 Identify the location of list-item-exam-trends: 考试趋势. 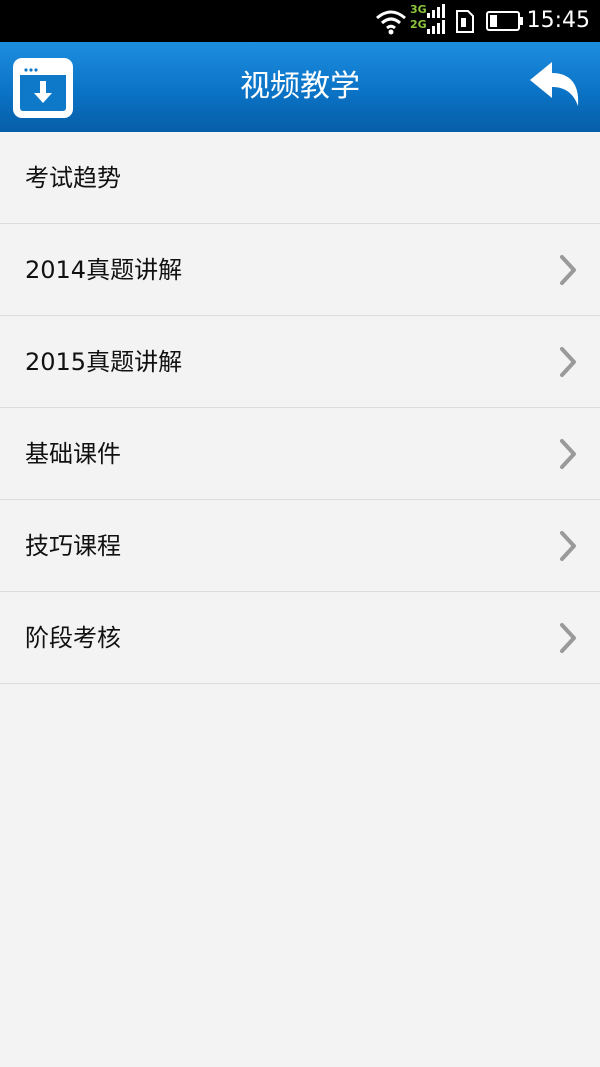
(300, 178).